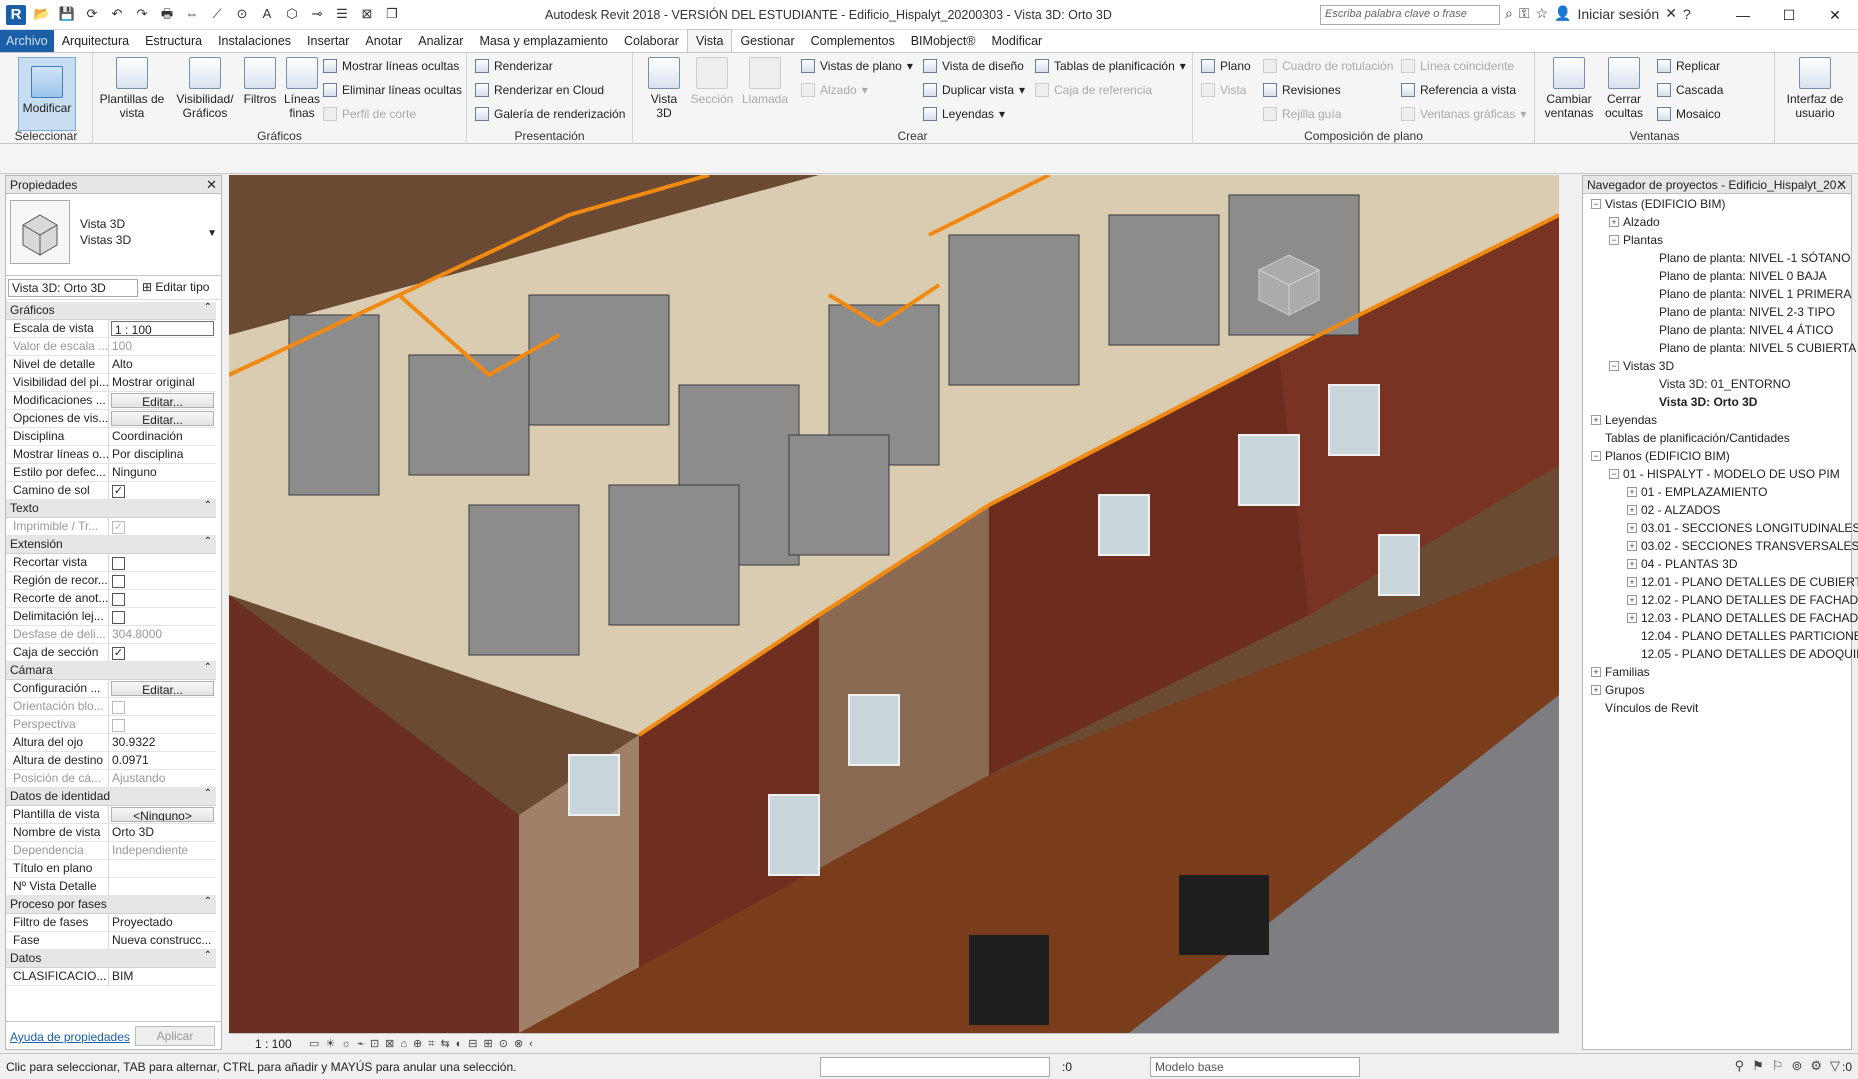  I want to click on tab-colaborar: Colaborar, so click(651, 41).